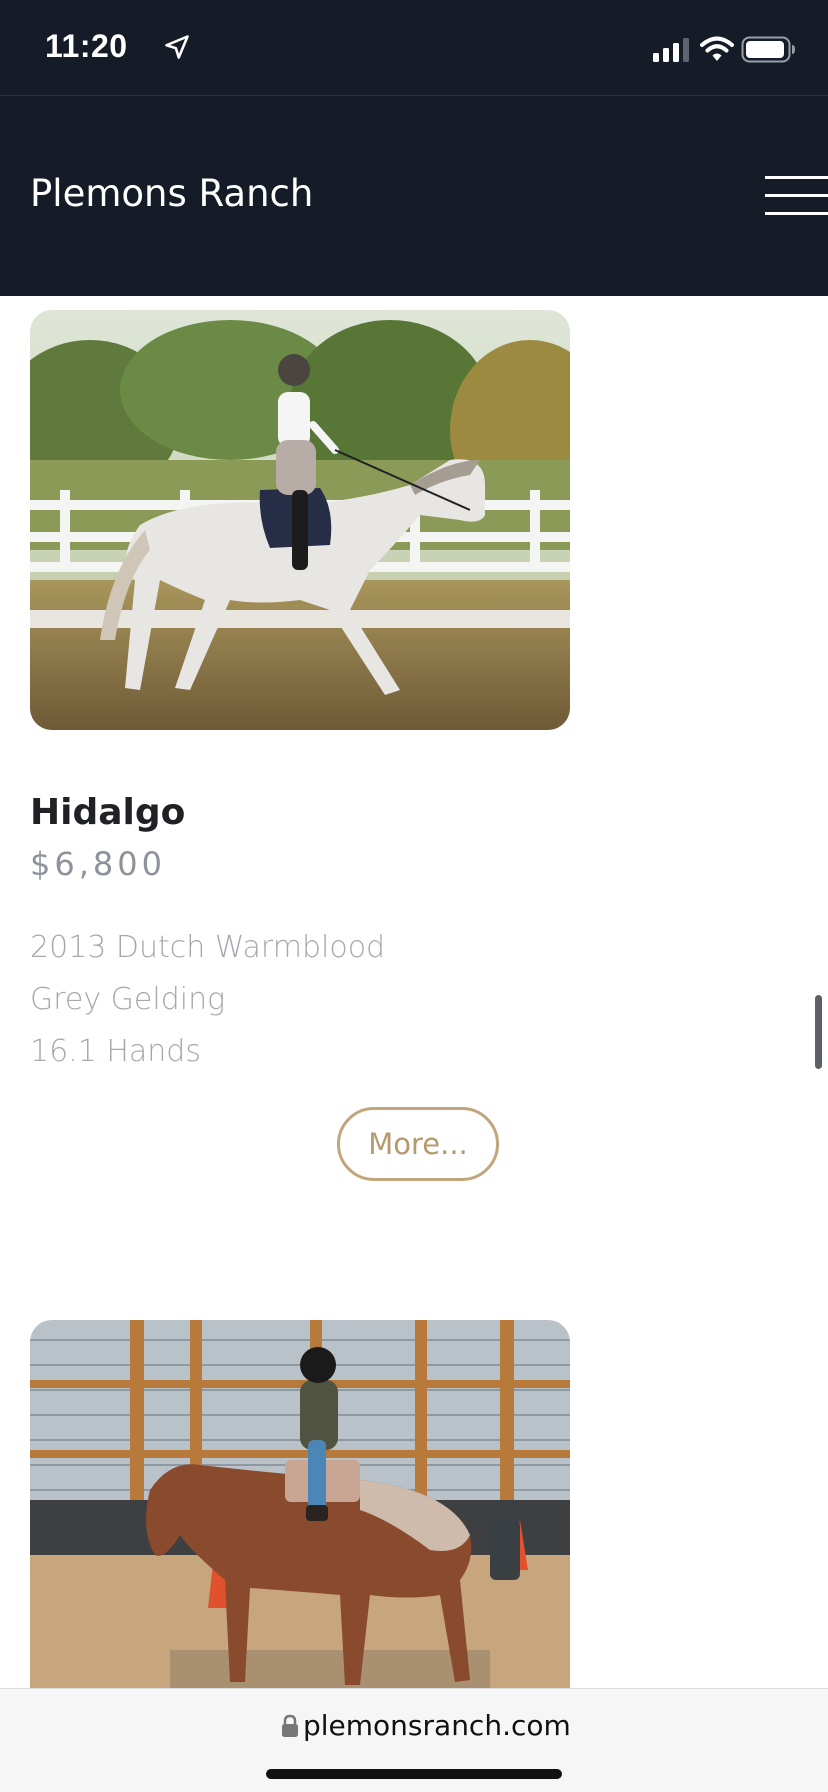 This screenshot has height=1792, width=828. I want to click on hamburger-menu-icon, so click(796, 196).